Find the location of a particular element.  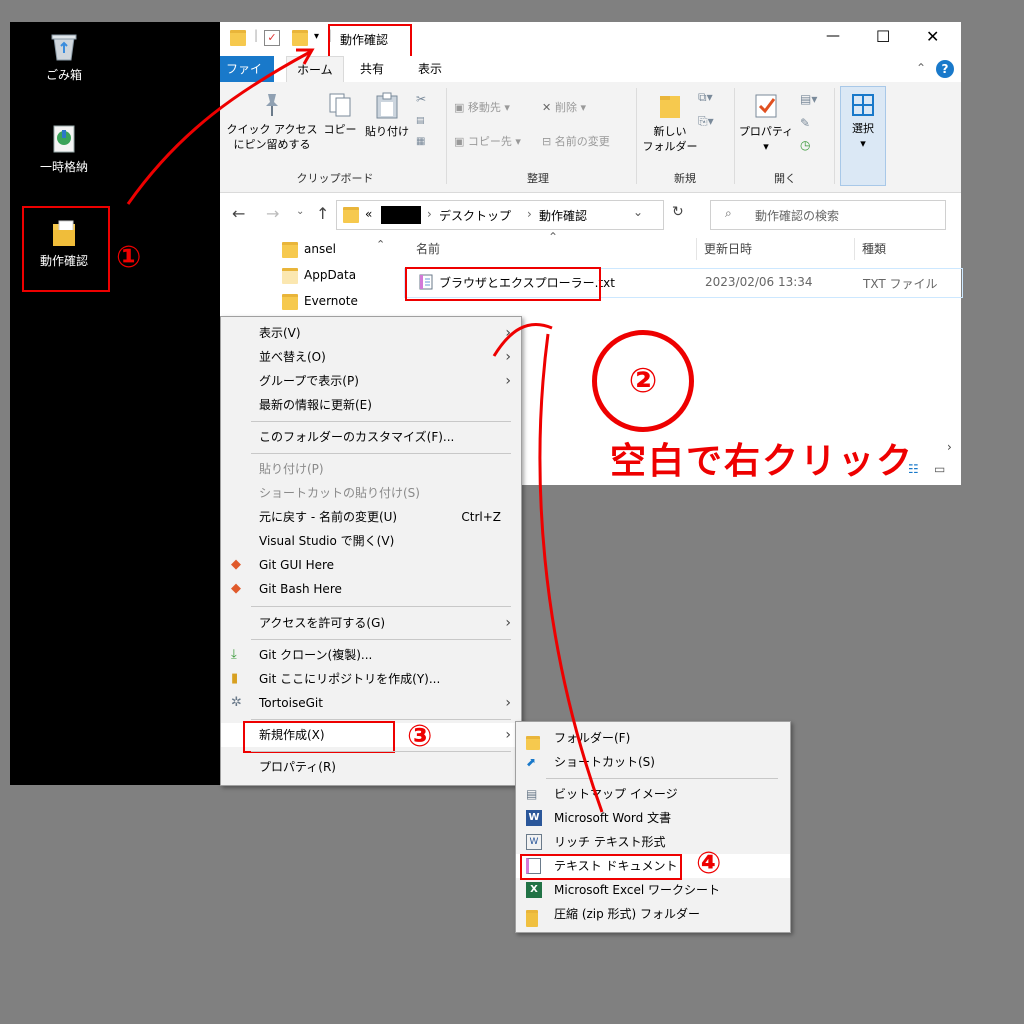

arrow-desktop-to-title is located at coordinates (218, 127).